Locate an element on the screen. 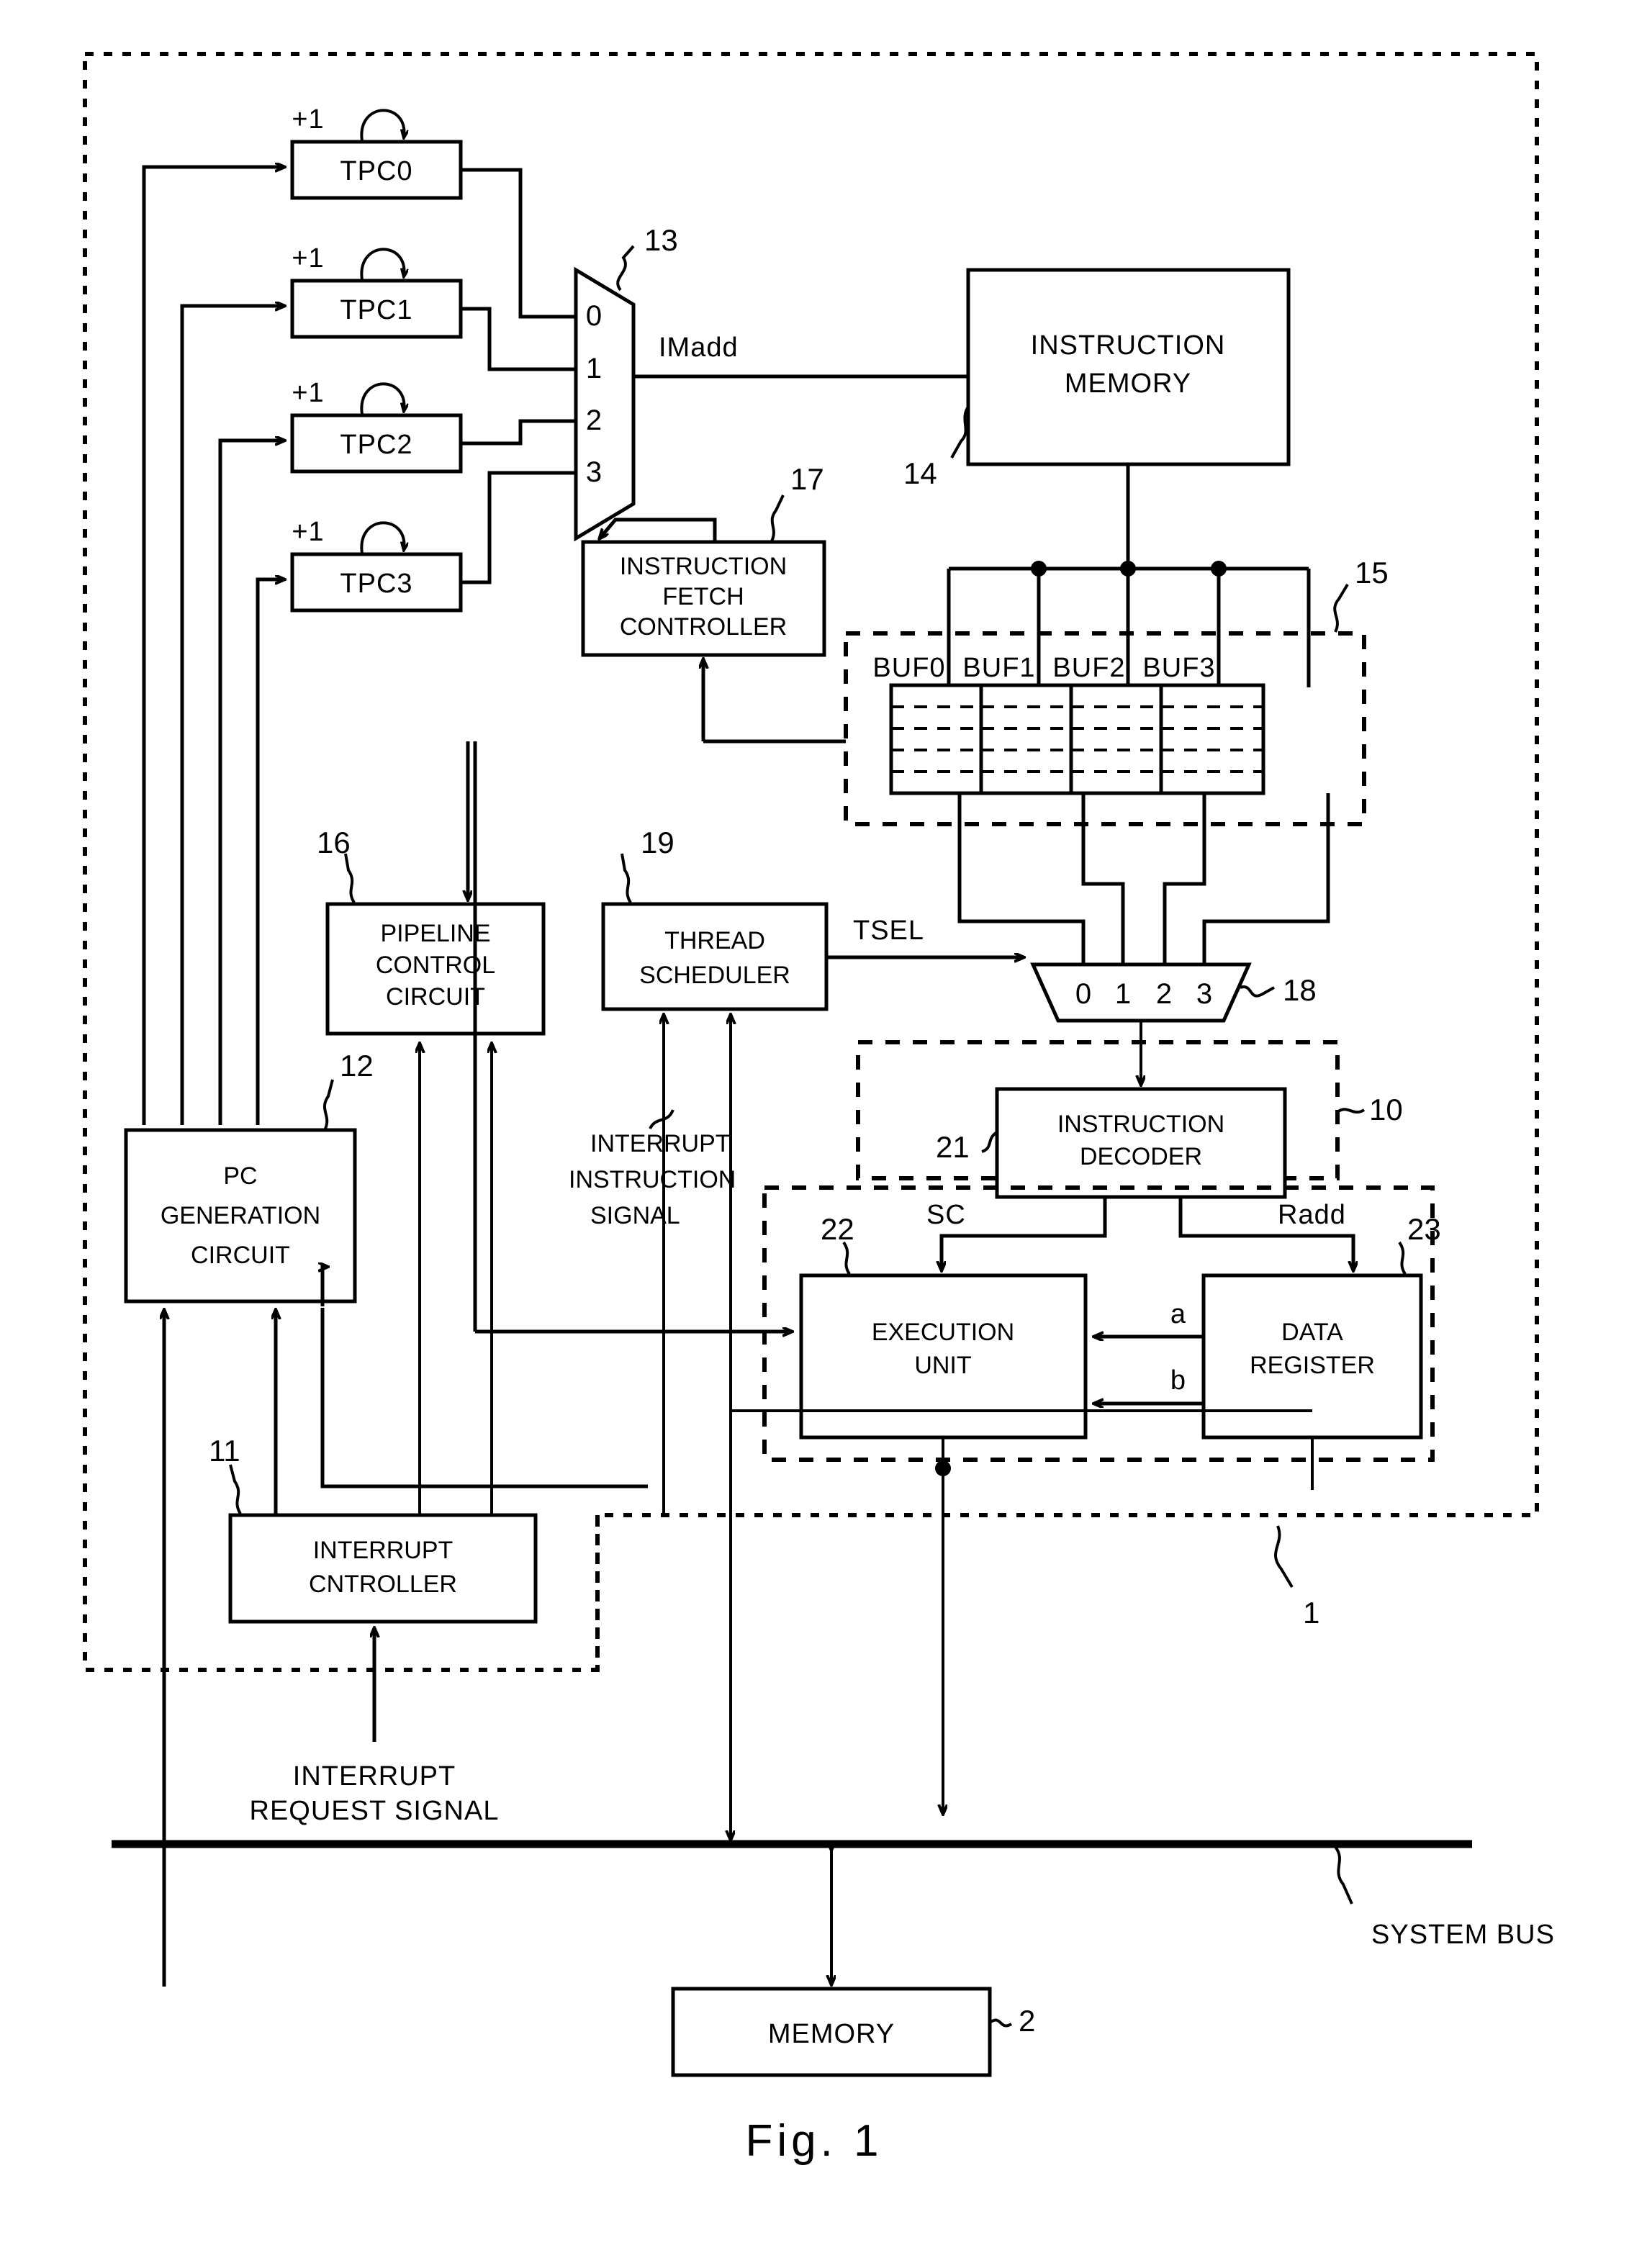  radd-signal: Radd is located at coordinates (1265, 1233).